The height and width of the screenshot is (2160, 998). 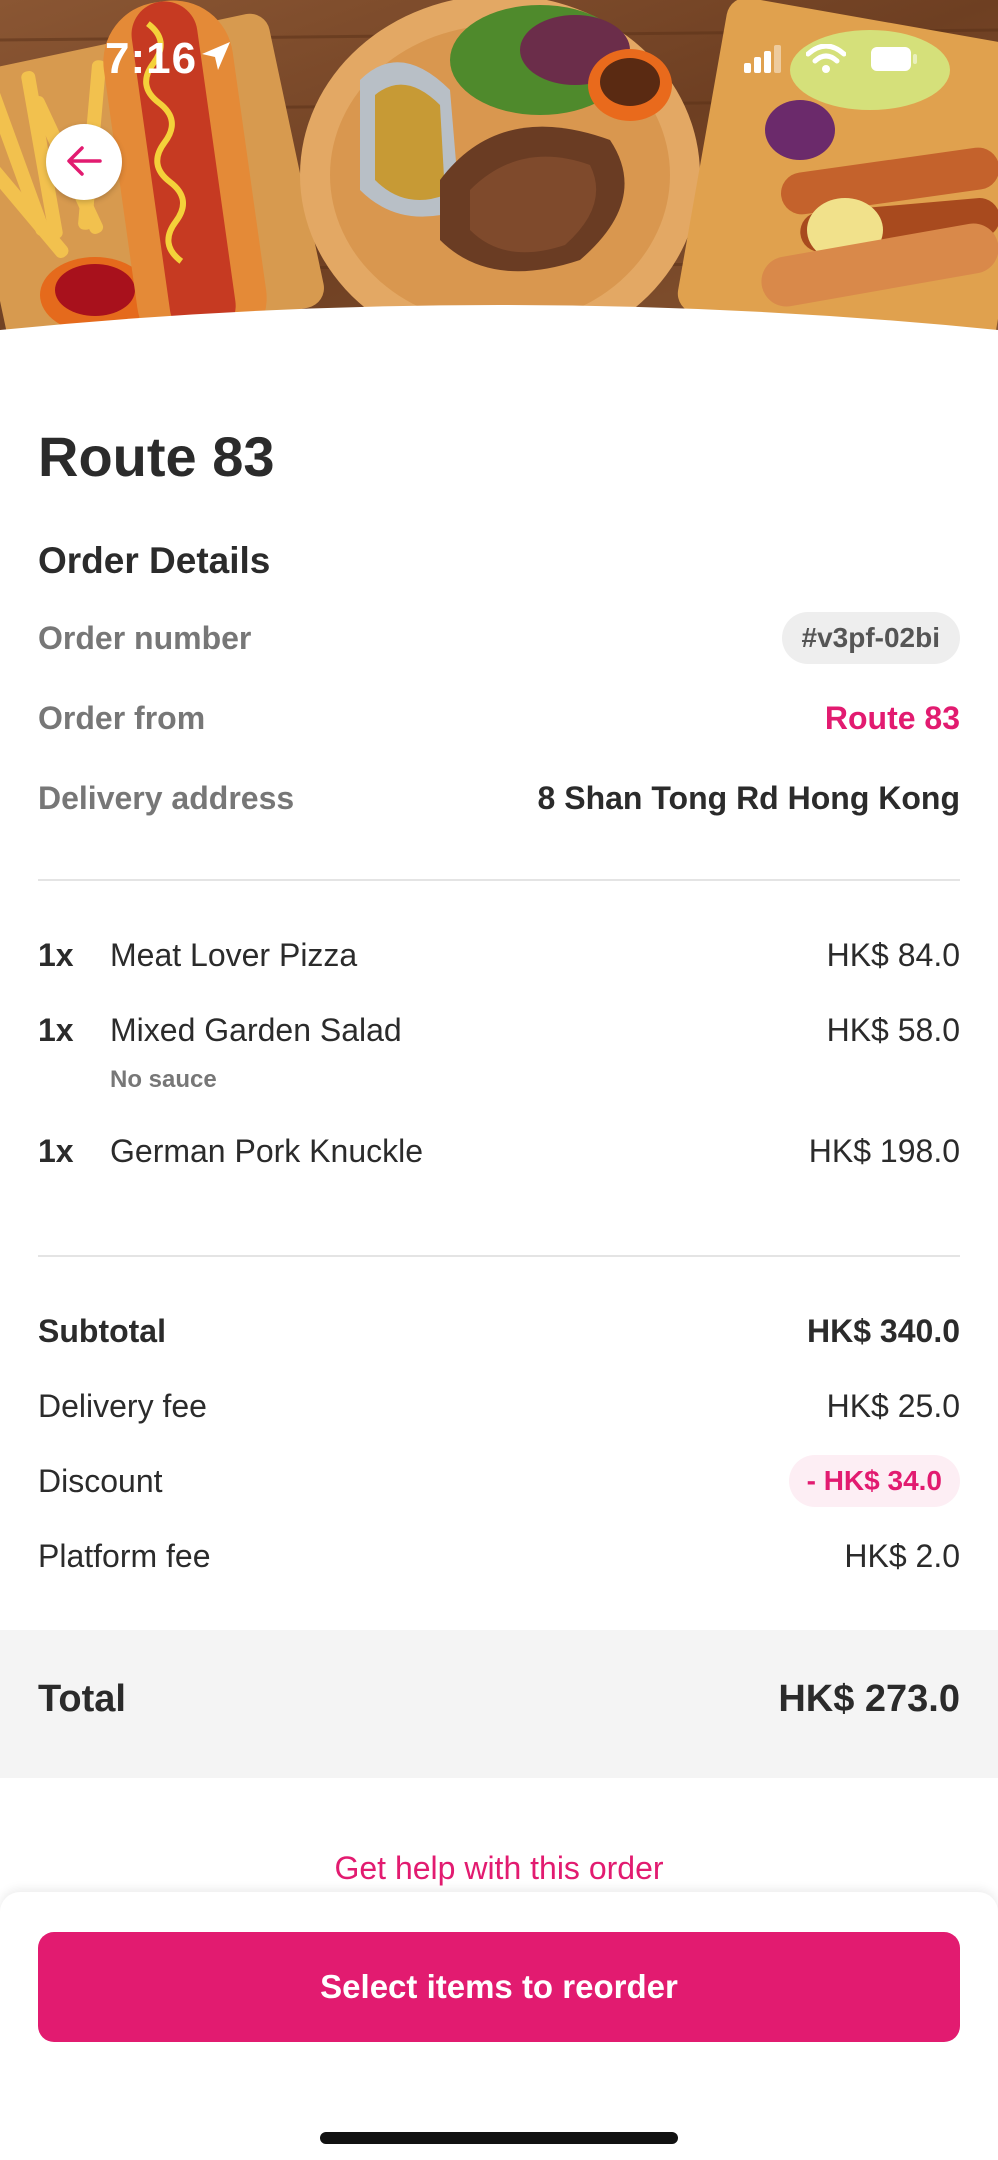 What do you see at coordinates (499, 337) in the screenshot?
I see `header-curve` at bounding box center [499, 337].